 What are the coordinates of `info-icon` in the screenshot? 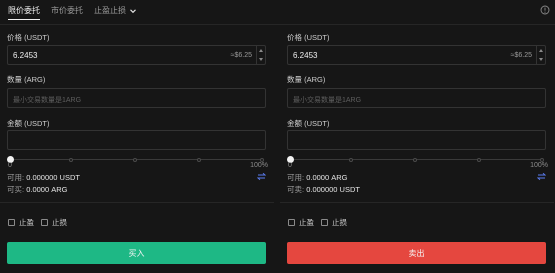 It's located at (545, 10).